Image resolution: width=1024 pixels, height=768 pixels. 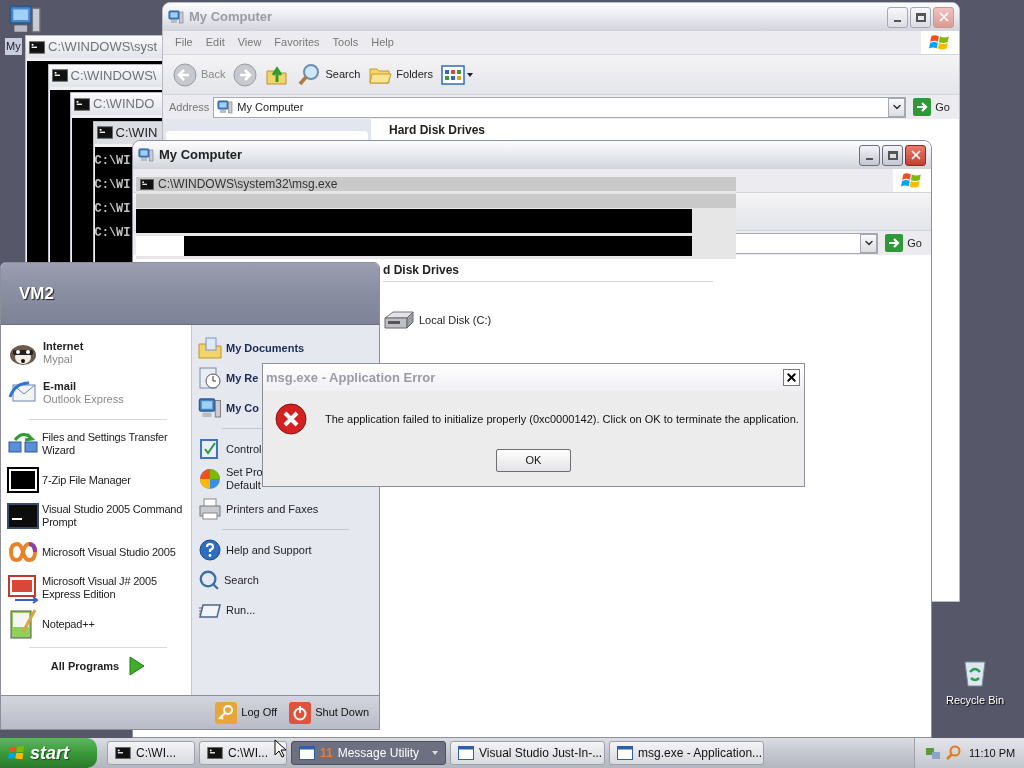 I want to click on program-subtitle: Outlook Express, so click(x=83, y=399).